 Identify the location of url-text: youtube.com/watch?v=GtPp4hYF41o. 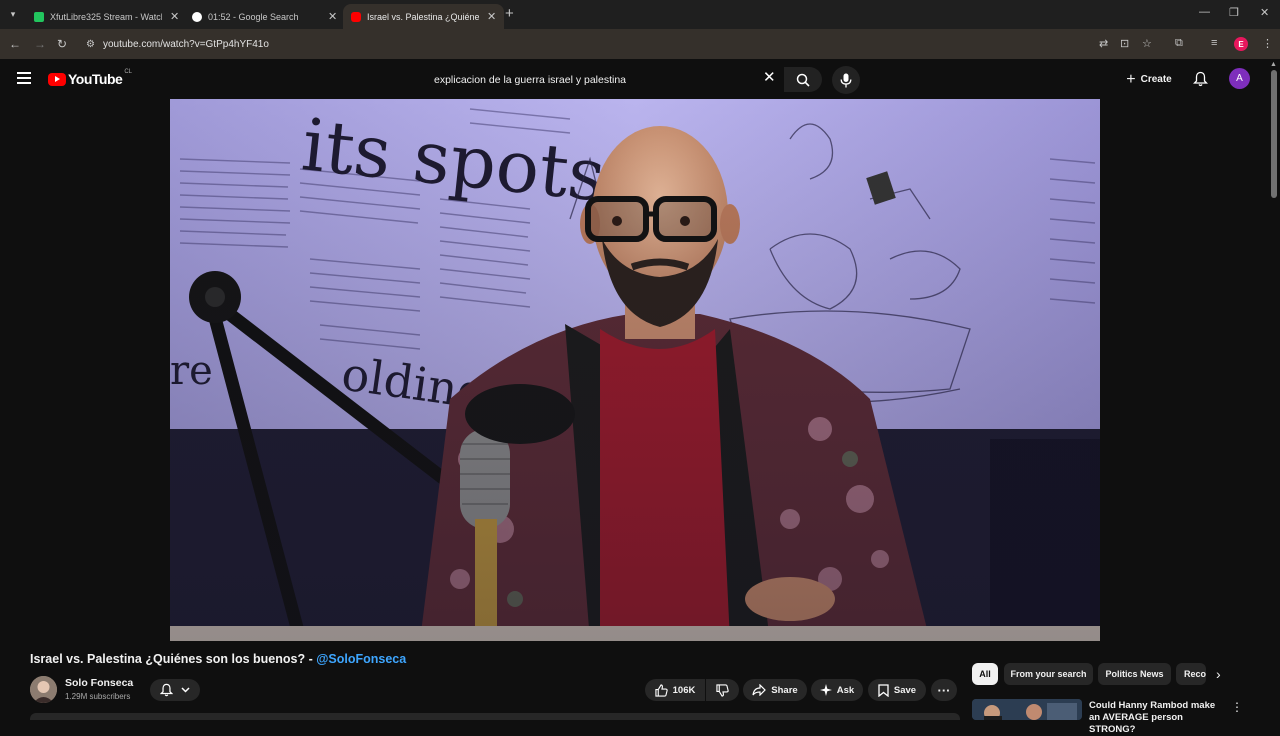
(185, 44).